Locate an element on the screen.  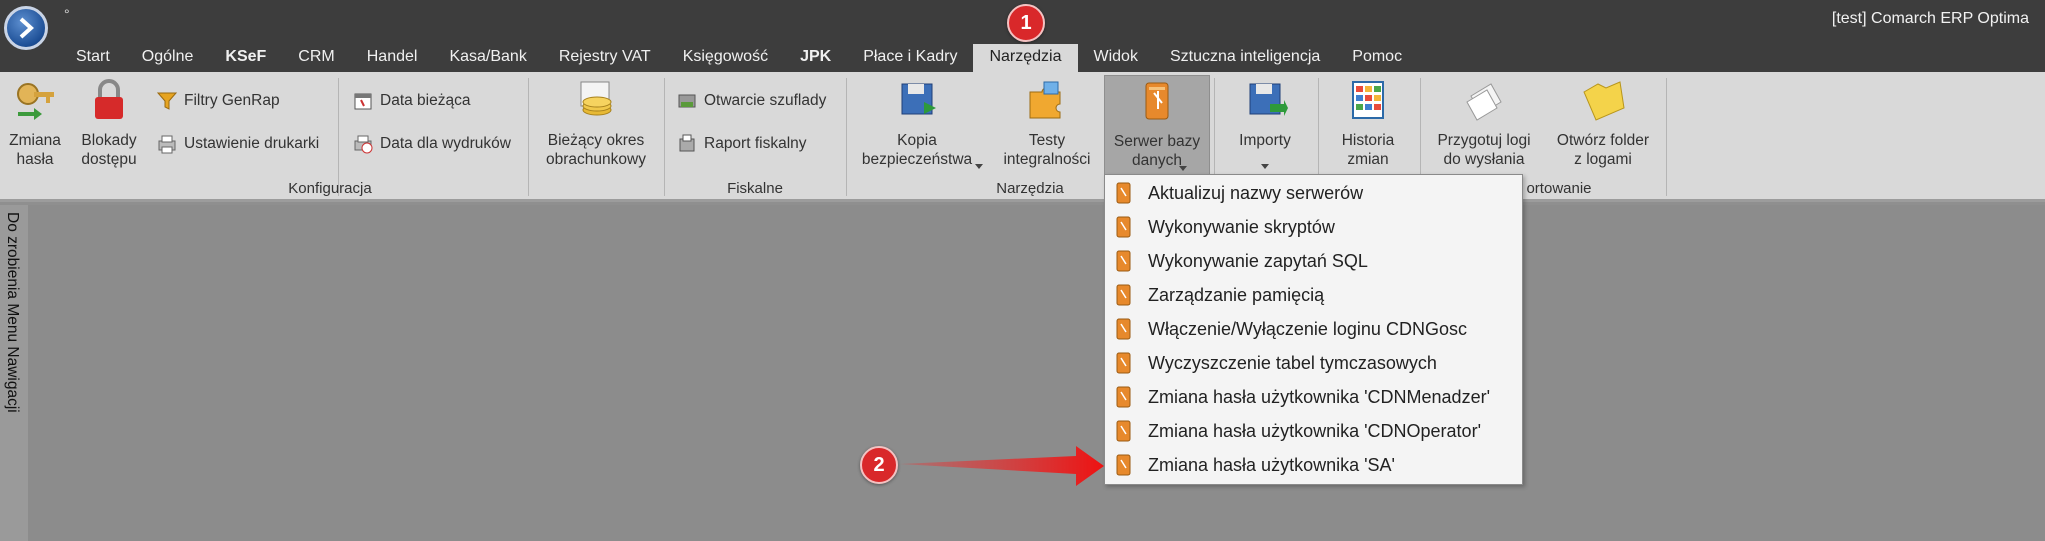
key-password-icon is located at coordinates (35, 101).